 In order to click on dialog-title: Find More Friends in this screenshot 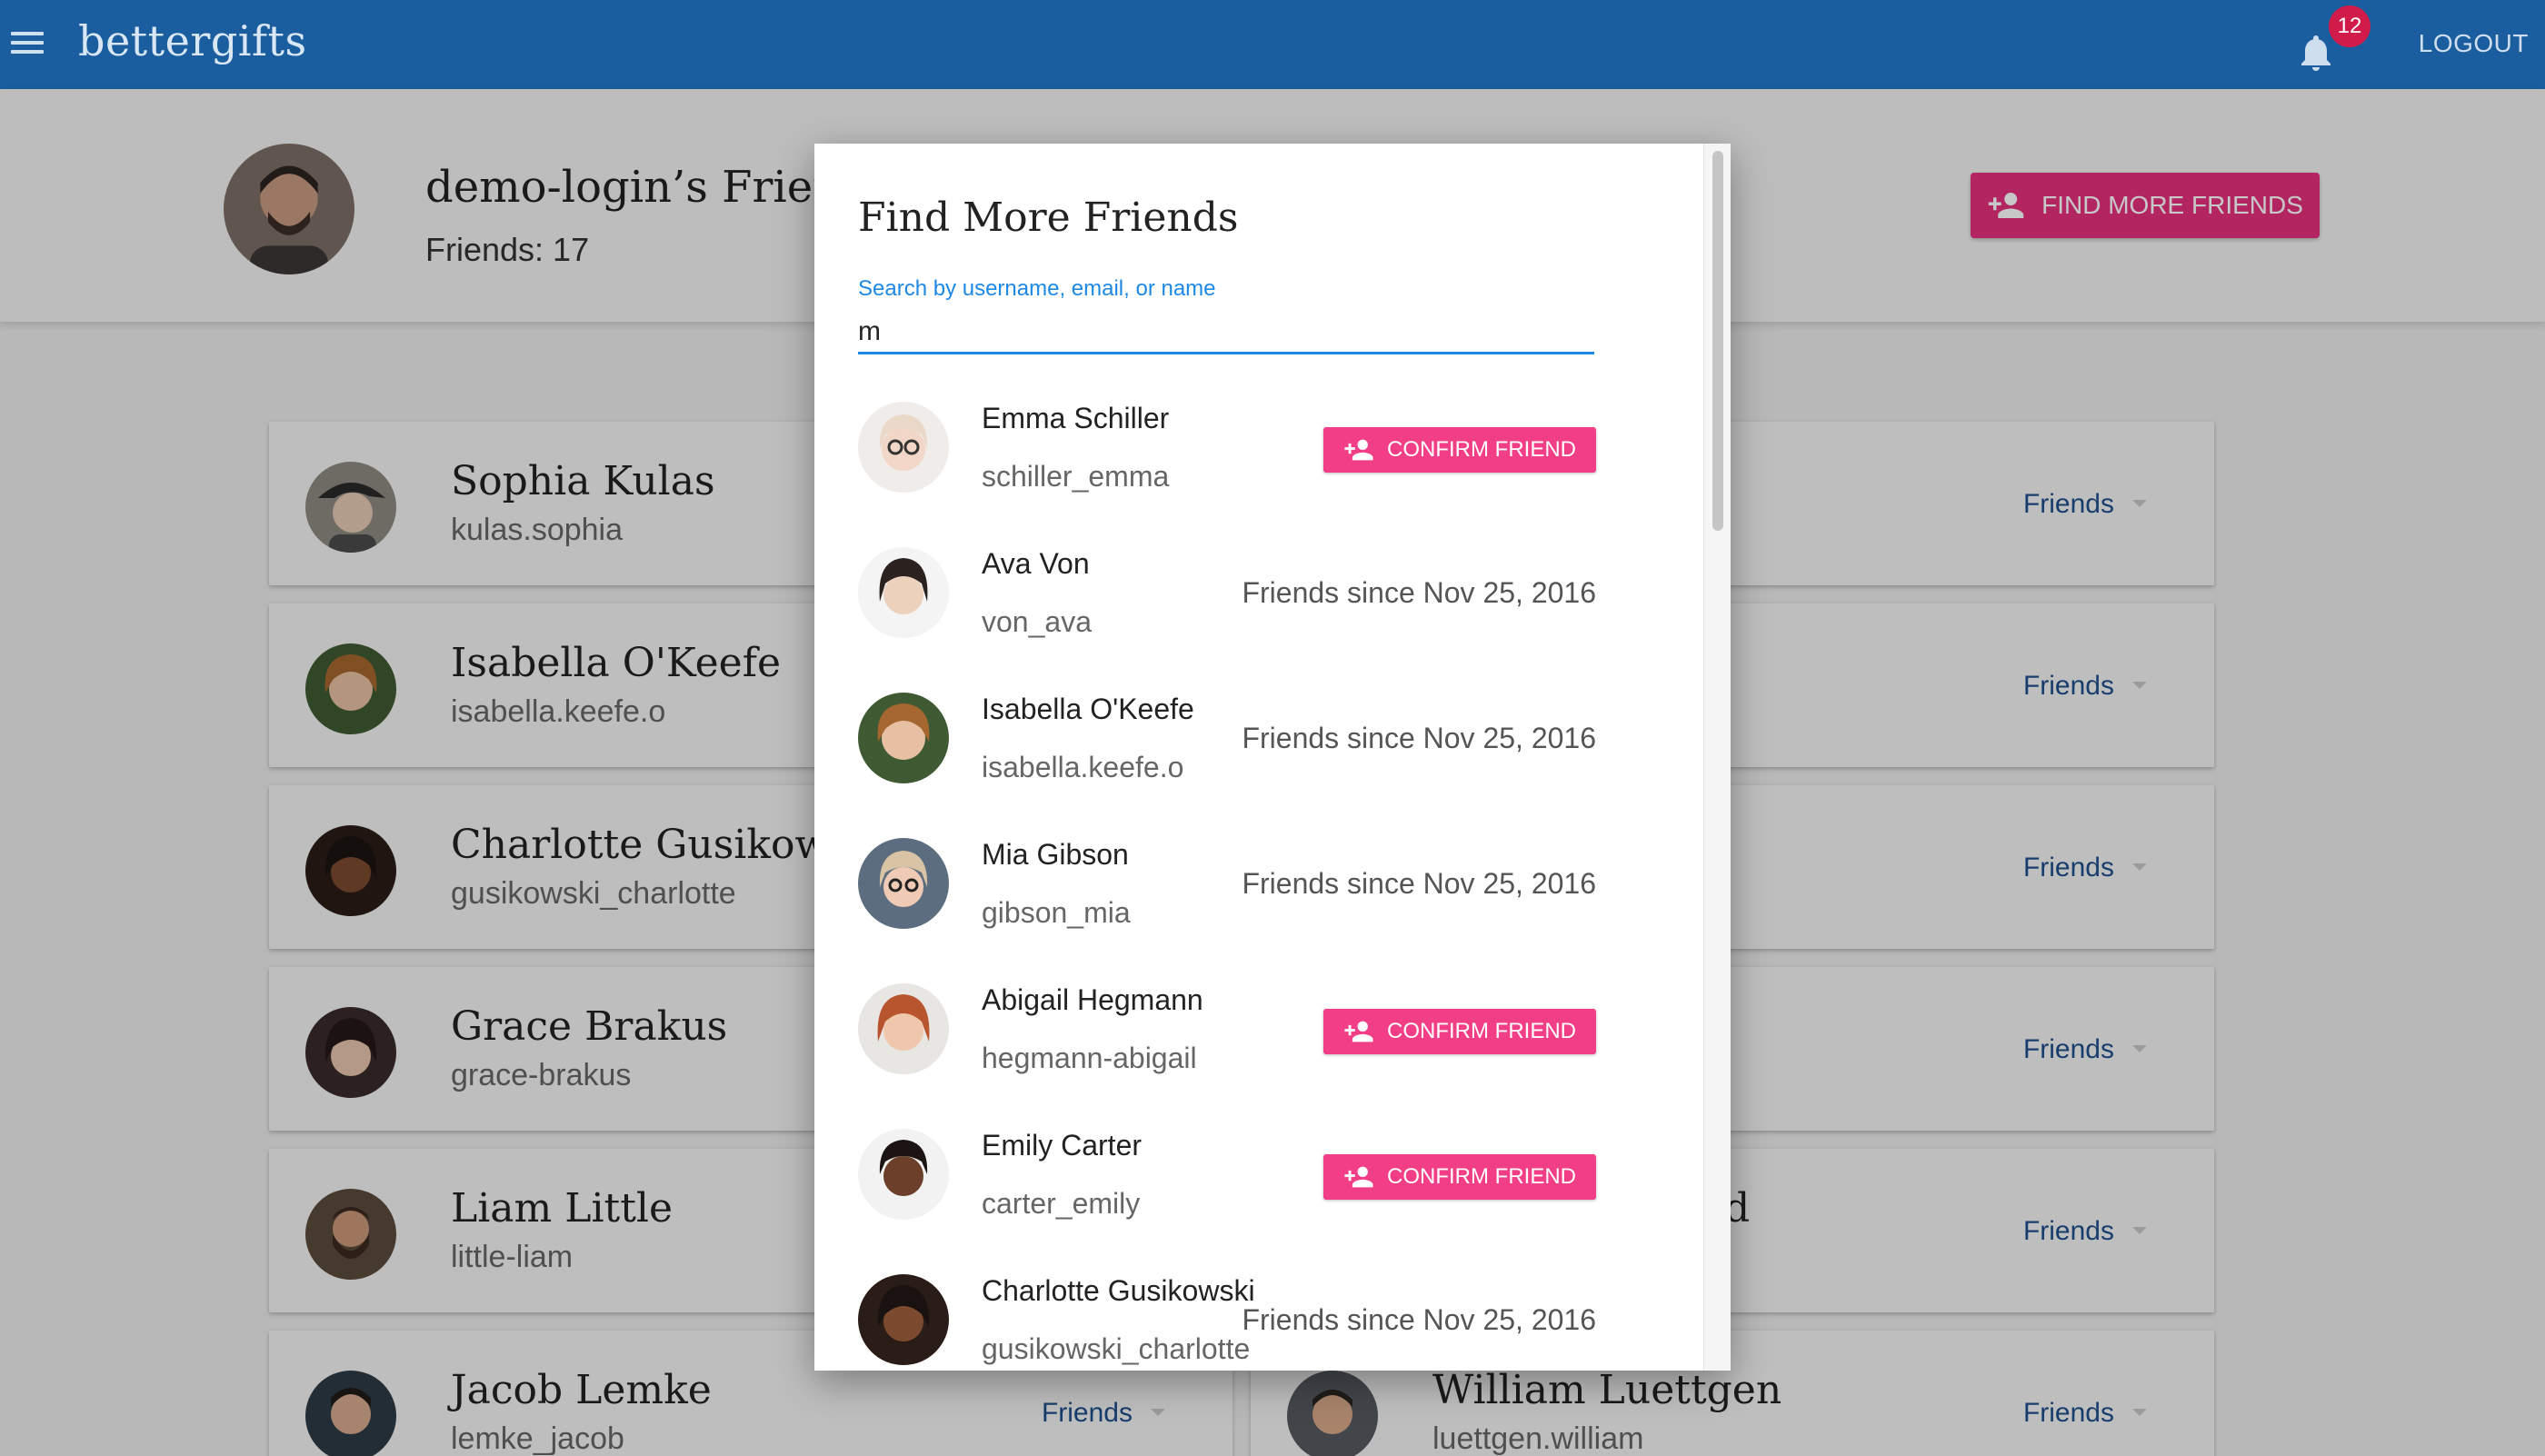, I will do `click(1049, 217)`.